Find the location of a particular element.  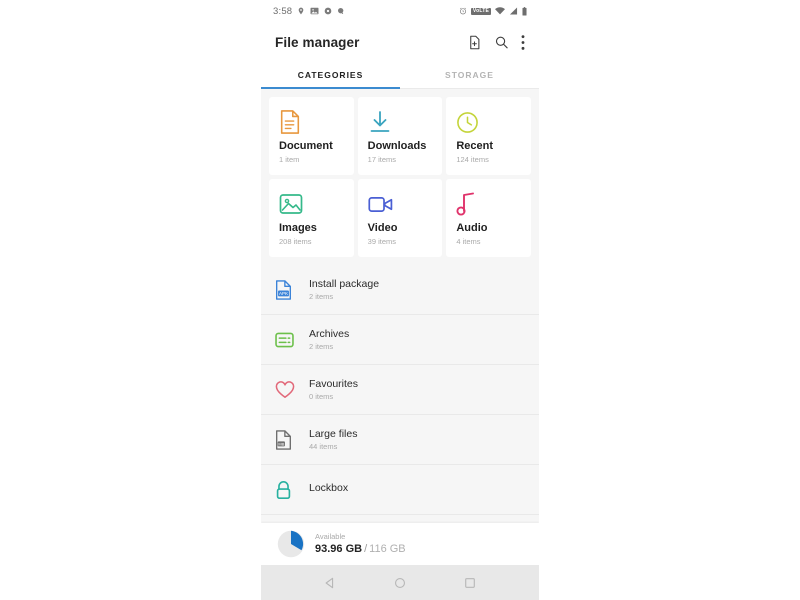

storage-pie-chart is located at coordinates (291, 544).